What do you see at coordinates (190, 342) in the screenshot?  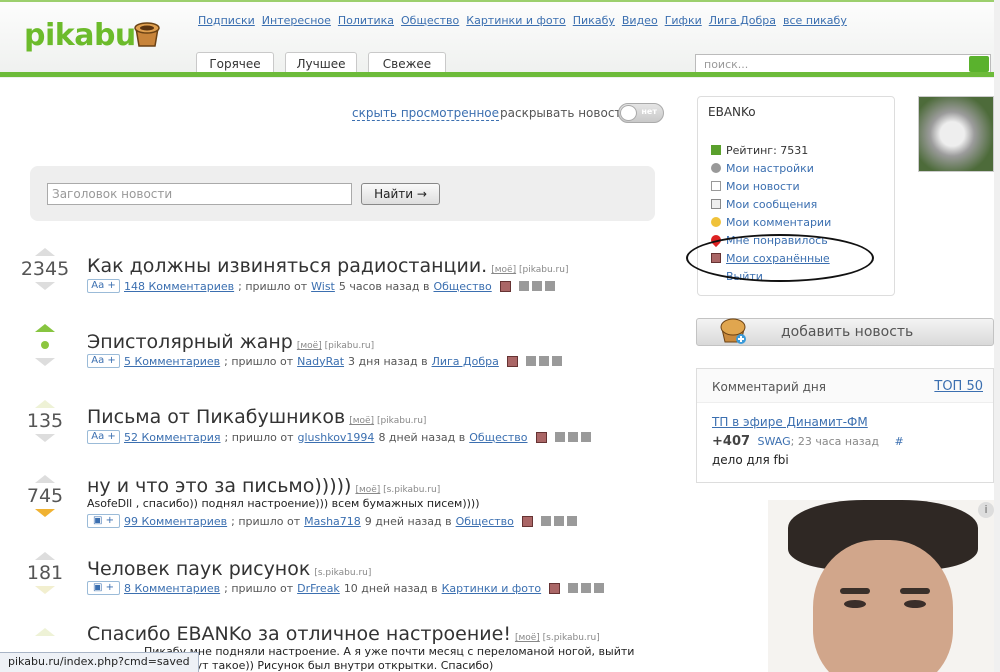 I see `story-title-text: Эпистолярный жанр` at bounding box center [190, 342].